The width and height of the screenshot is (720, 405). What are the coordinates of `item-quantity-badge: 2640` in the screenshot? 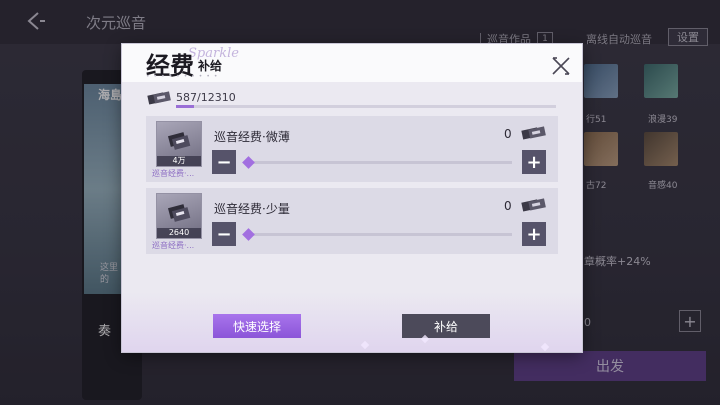 It's located at (179, 233).